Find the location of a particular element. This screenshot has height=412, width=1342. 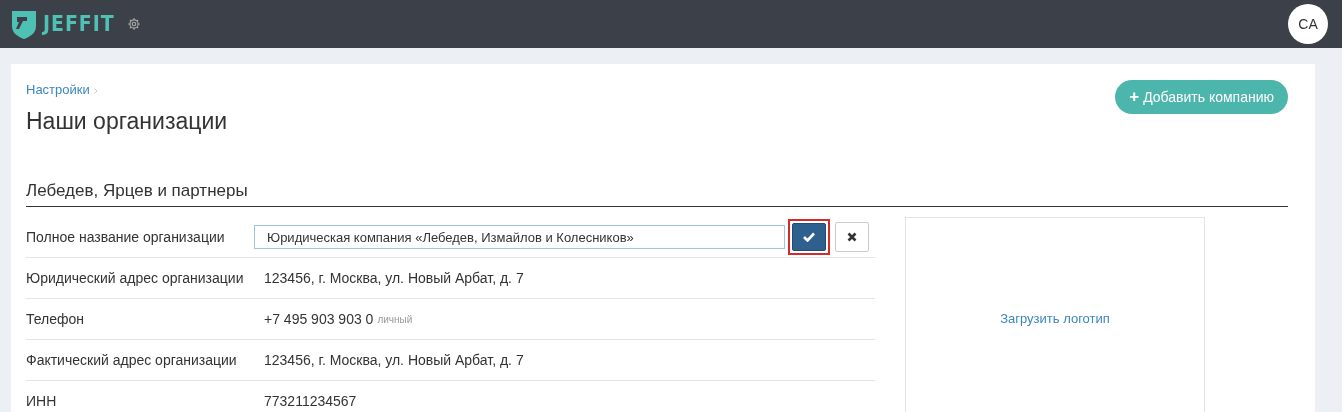

settings-icon is located at coordinates (133, 24).